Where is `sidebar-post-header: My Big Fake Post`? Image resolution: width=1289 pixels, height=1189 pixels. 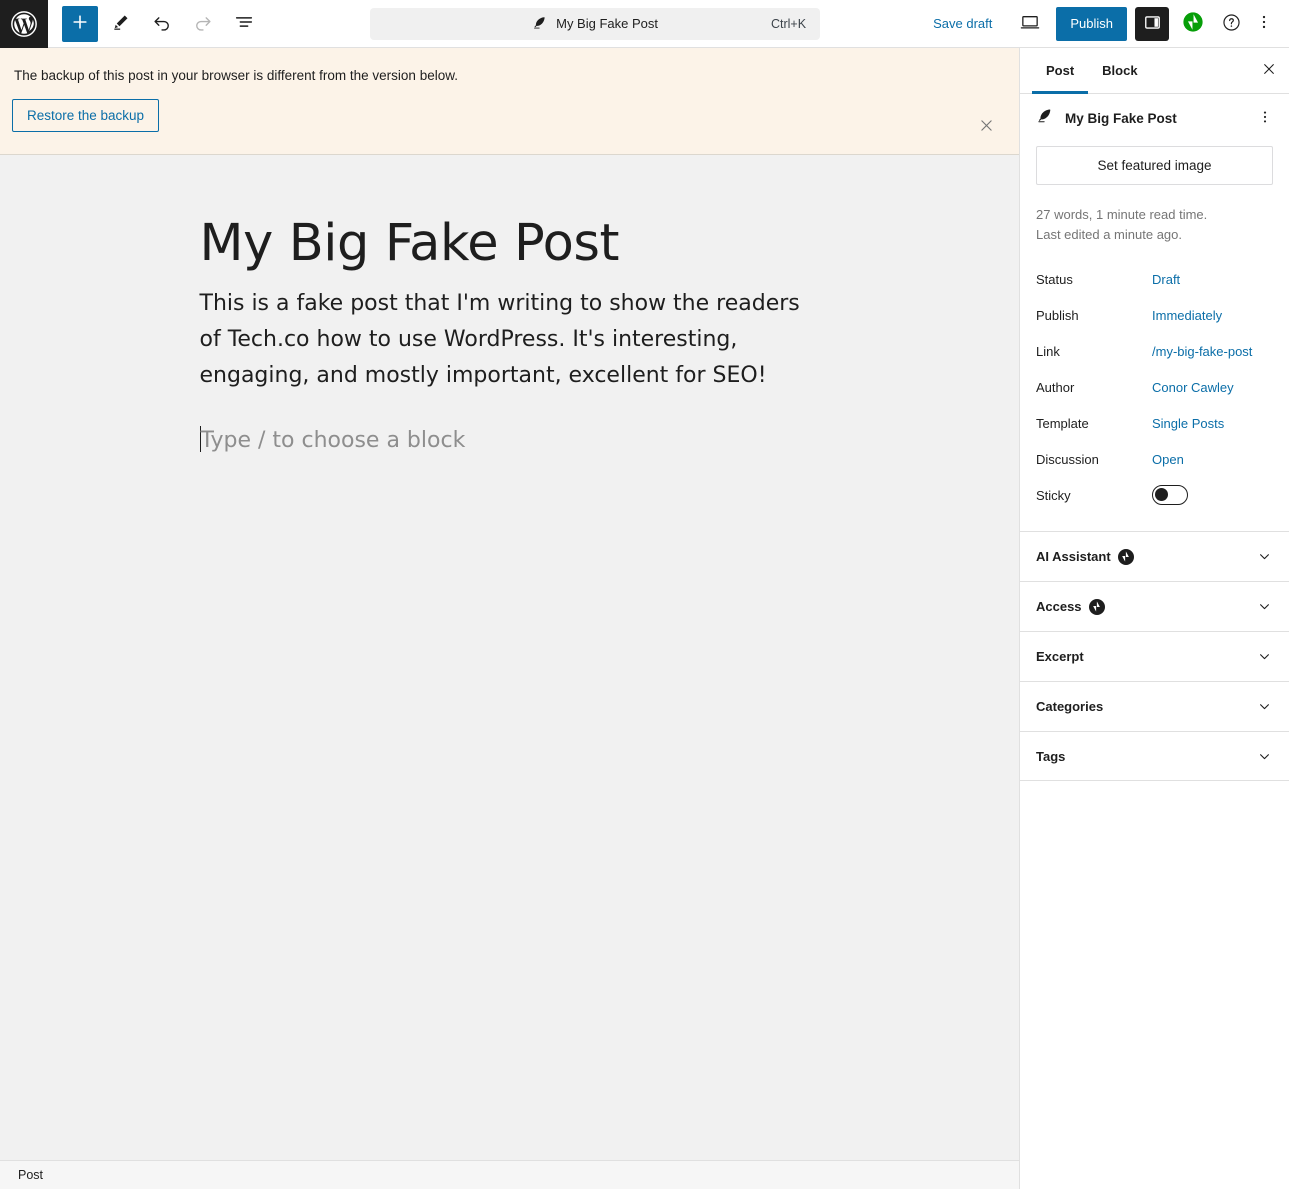
sidebar-post-header: My Big Fake Post is located at coordinates (1154, 117).